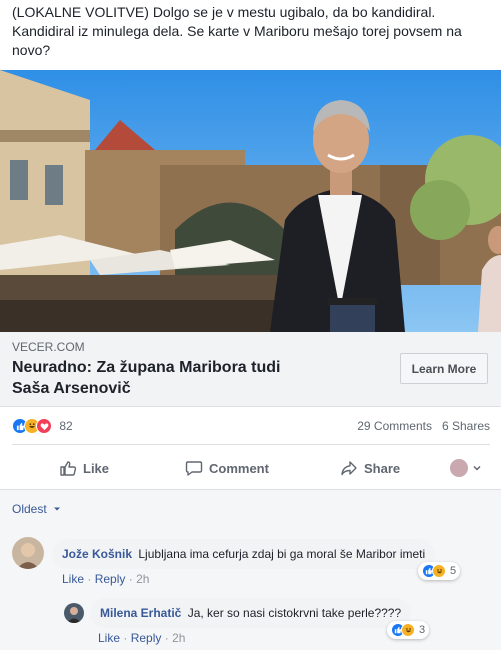  I want to click on divider, so click(251, 444).